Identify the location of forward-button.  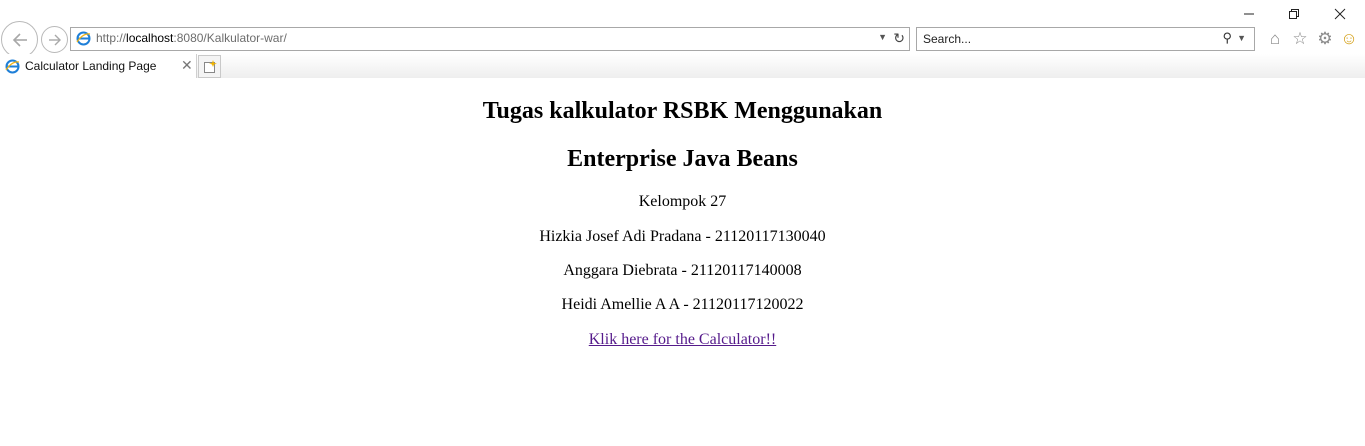
(54, 39).